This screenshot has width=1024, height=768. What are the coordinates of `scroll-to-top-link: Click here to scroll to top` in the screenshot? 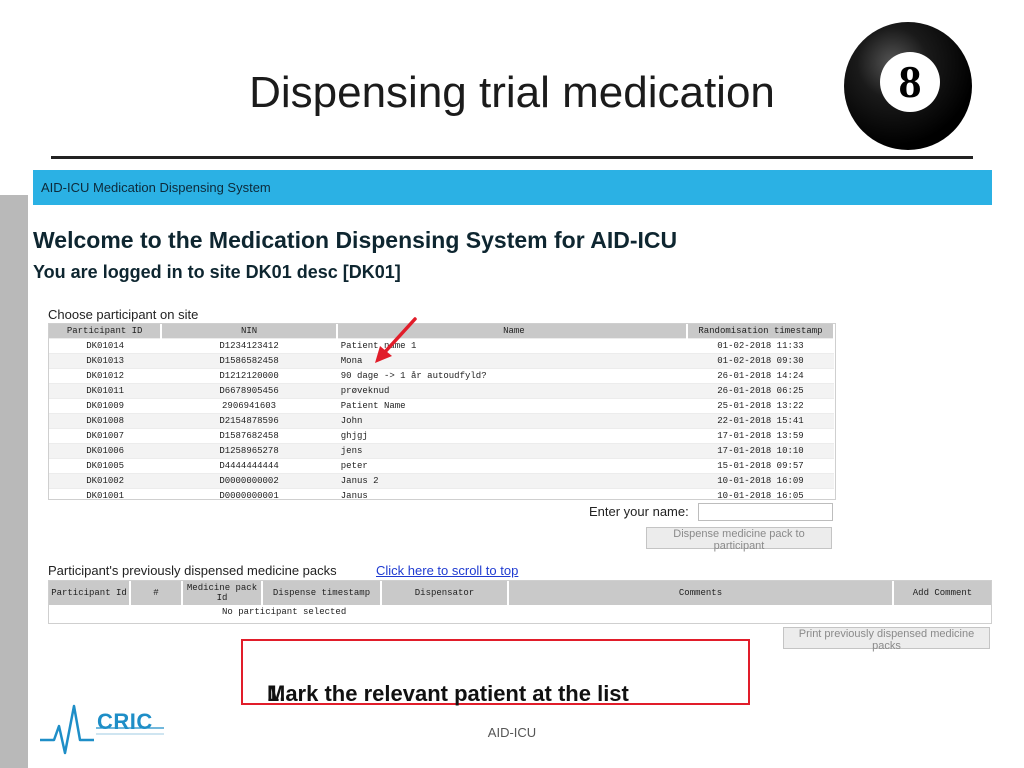 It's located at (447, 570).